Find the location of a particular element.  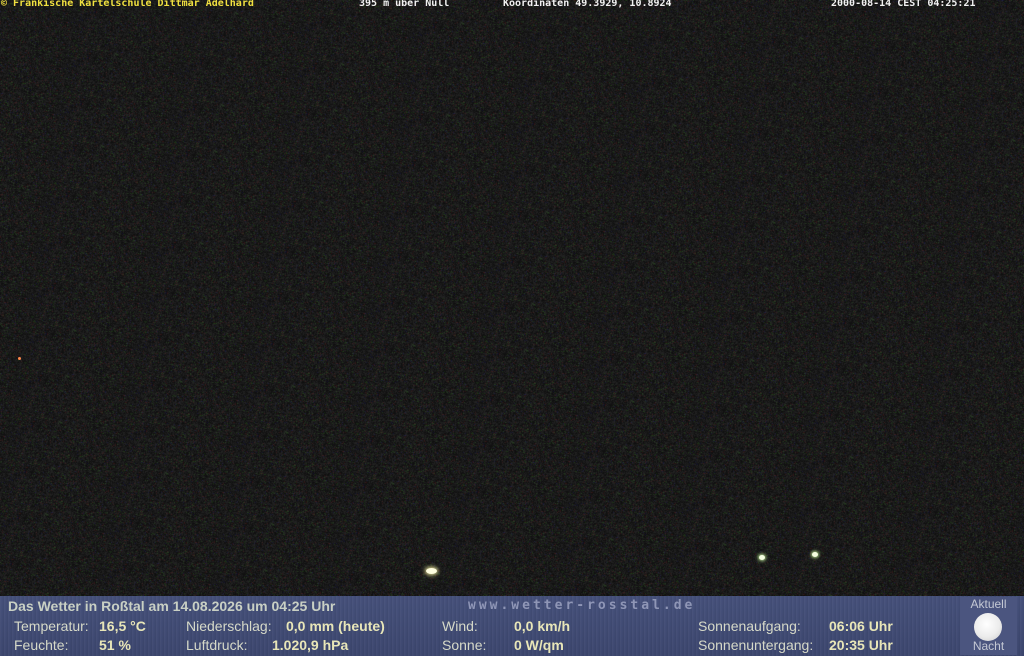

temperature-value: 16,5 °C is located at coordinates (122, 626).